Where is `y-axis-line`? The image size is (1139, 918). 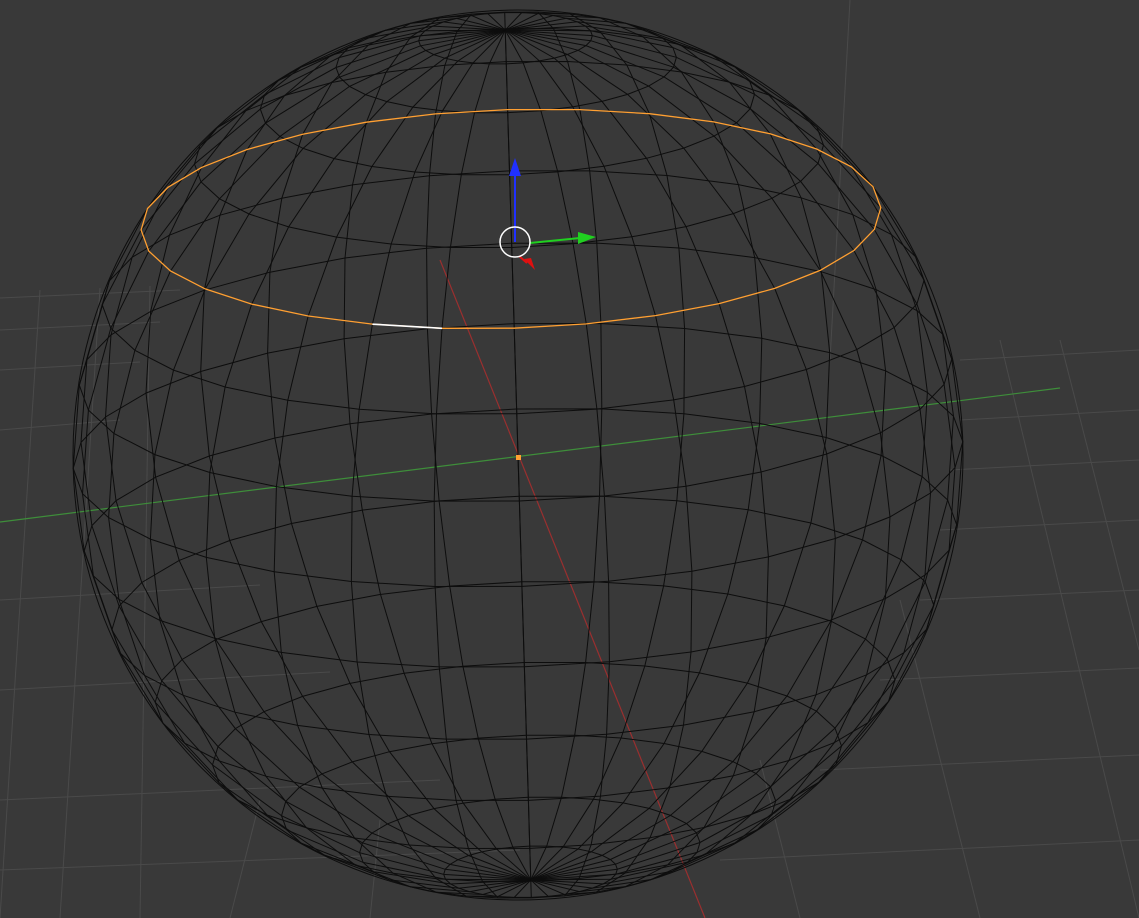 y-axis-line is located at coordinates (530, 455).